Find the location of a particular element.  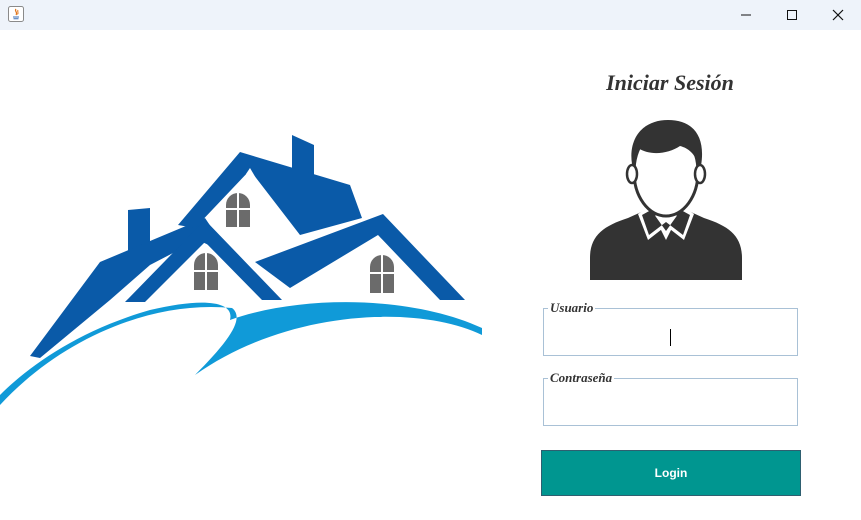

maximize-button is located at coordinates (792, 15).